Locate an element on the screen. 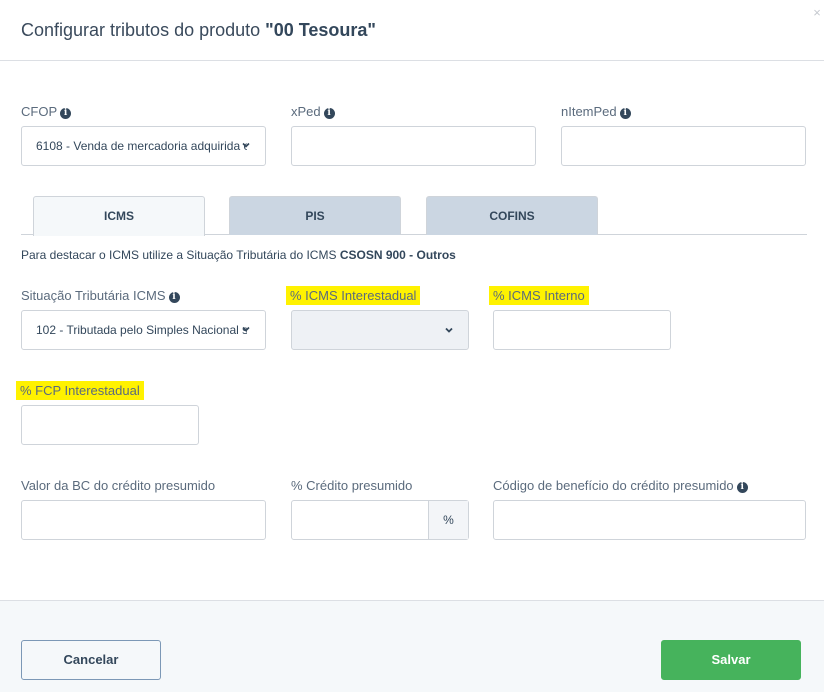  tab-cofins: COFINS is located at coordinates (512, 215).